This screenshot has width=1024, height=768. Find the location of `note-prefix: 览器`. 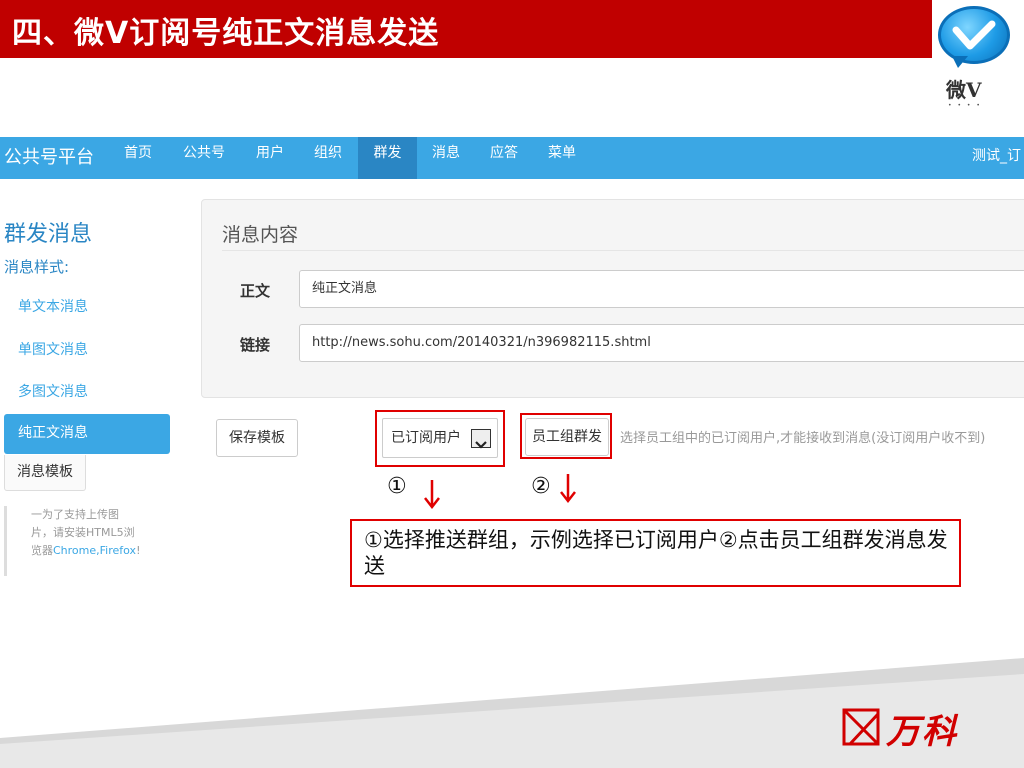

note-prefix: 览器 is located at coordinates (42, 550).